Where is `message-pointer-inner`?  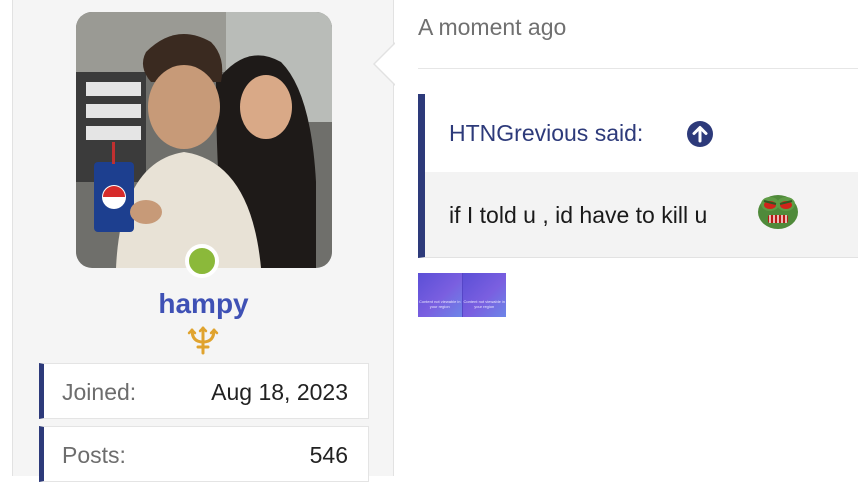
message-pointer-inner is located at coordinates (385, 64).